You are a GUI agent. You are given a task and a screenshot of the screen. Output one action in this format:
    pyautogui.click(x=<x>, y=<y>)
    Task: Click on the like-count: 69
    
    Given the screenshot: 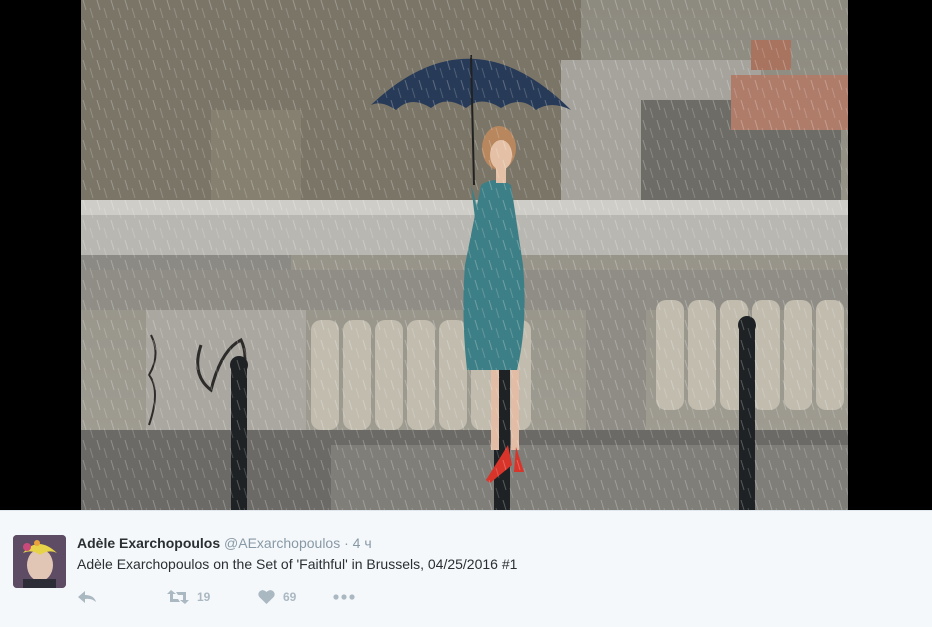 What is the action you would take?
    pyautogui.click(x=290, y=597)
    